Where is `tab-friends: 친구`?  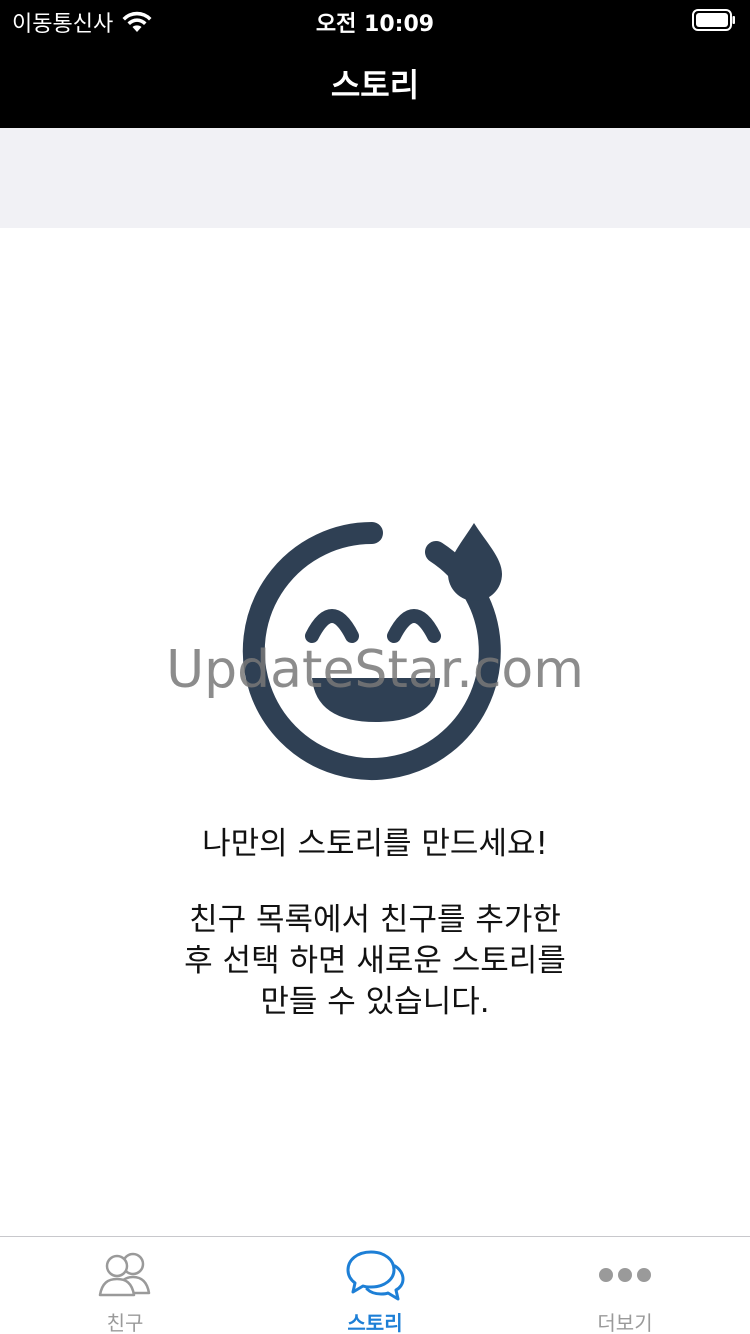
tab-friends: 친구 is located at coordinates (125, 1285).